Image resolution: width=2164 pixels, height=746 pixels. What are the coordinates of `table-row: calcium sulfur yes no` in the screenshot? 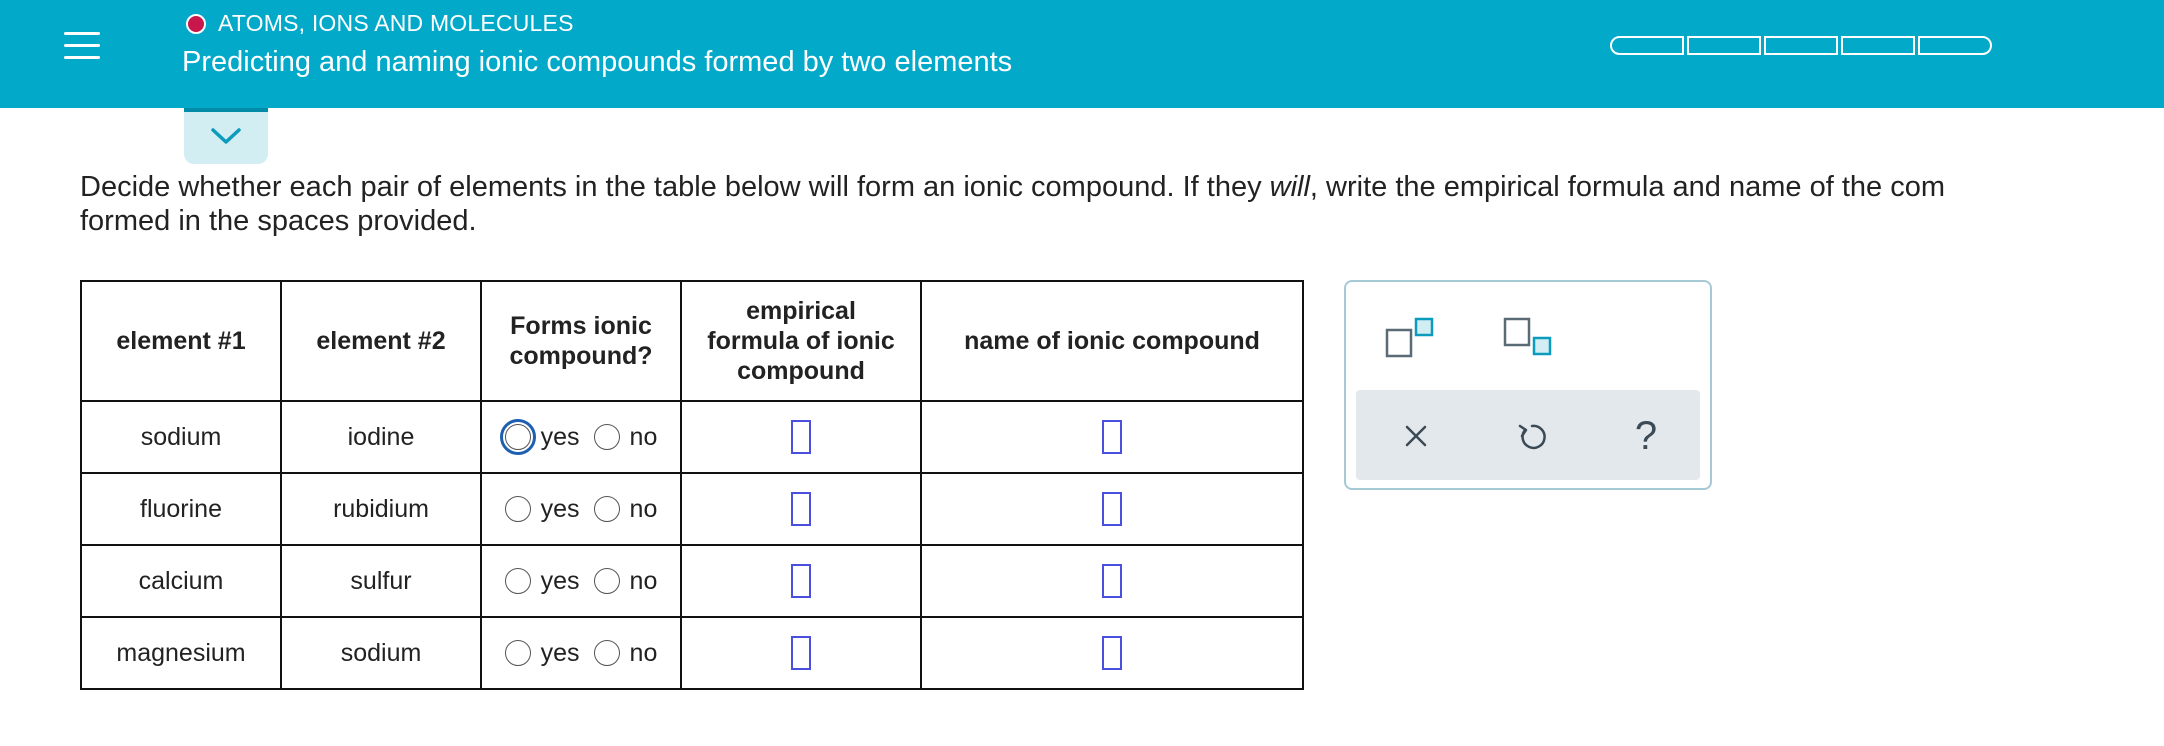 It's located at (692, 581).